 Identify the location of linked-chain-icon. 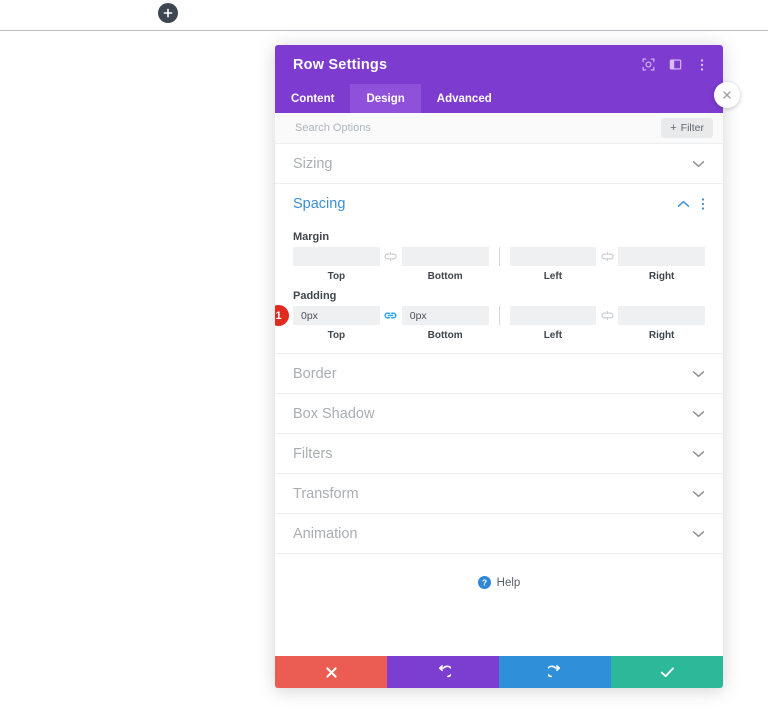
(391, 315).